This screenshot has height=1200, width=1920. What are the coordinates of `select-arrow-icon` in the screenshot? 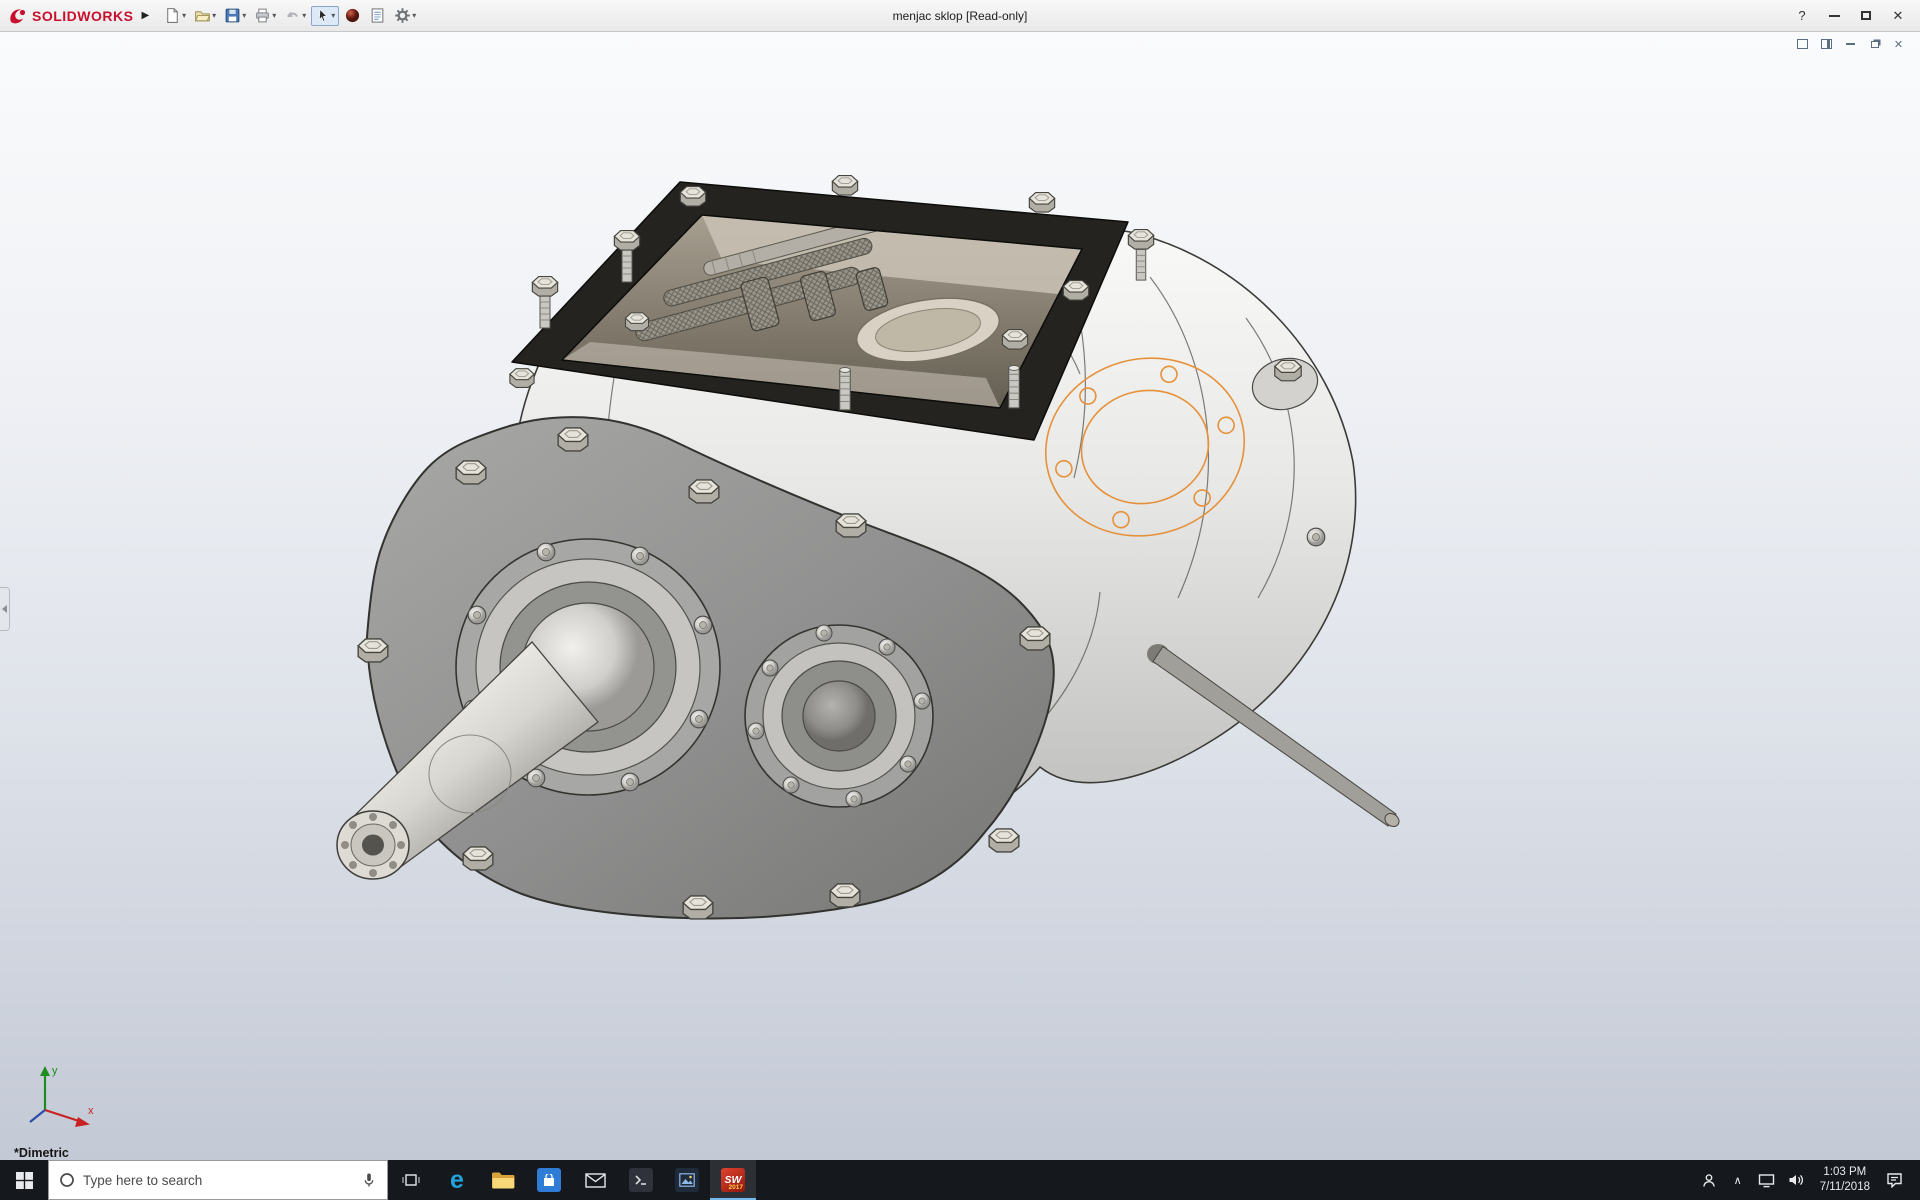 It's located at (323, 15).